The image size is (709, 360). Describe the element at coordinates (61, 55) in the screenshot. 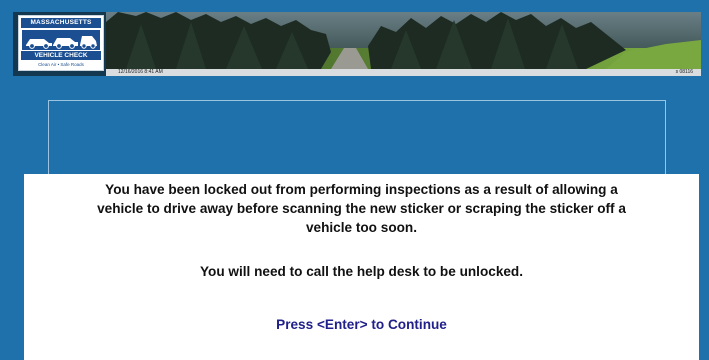

I see `logo-program-text: VEHICLE CHECK` at that location.